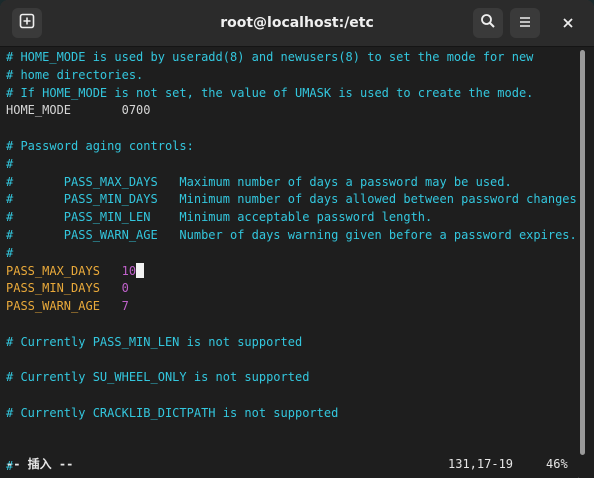 This screenshot has width=594, height=478. I want to click on vim-status-line: -- 插入 -- 131,17-19 46%, so click(289, 464).